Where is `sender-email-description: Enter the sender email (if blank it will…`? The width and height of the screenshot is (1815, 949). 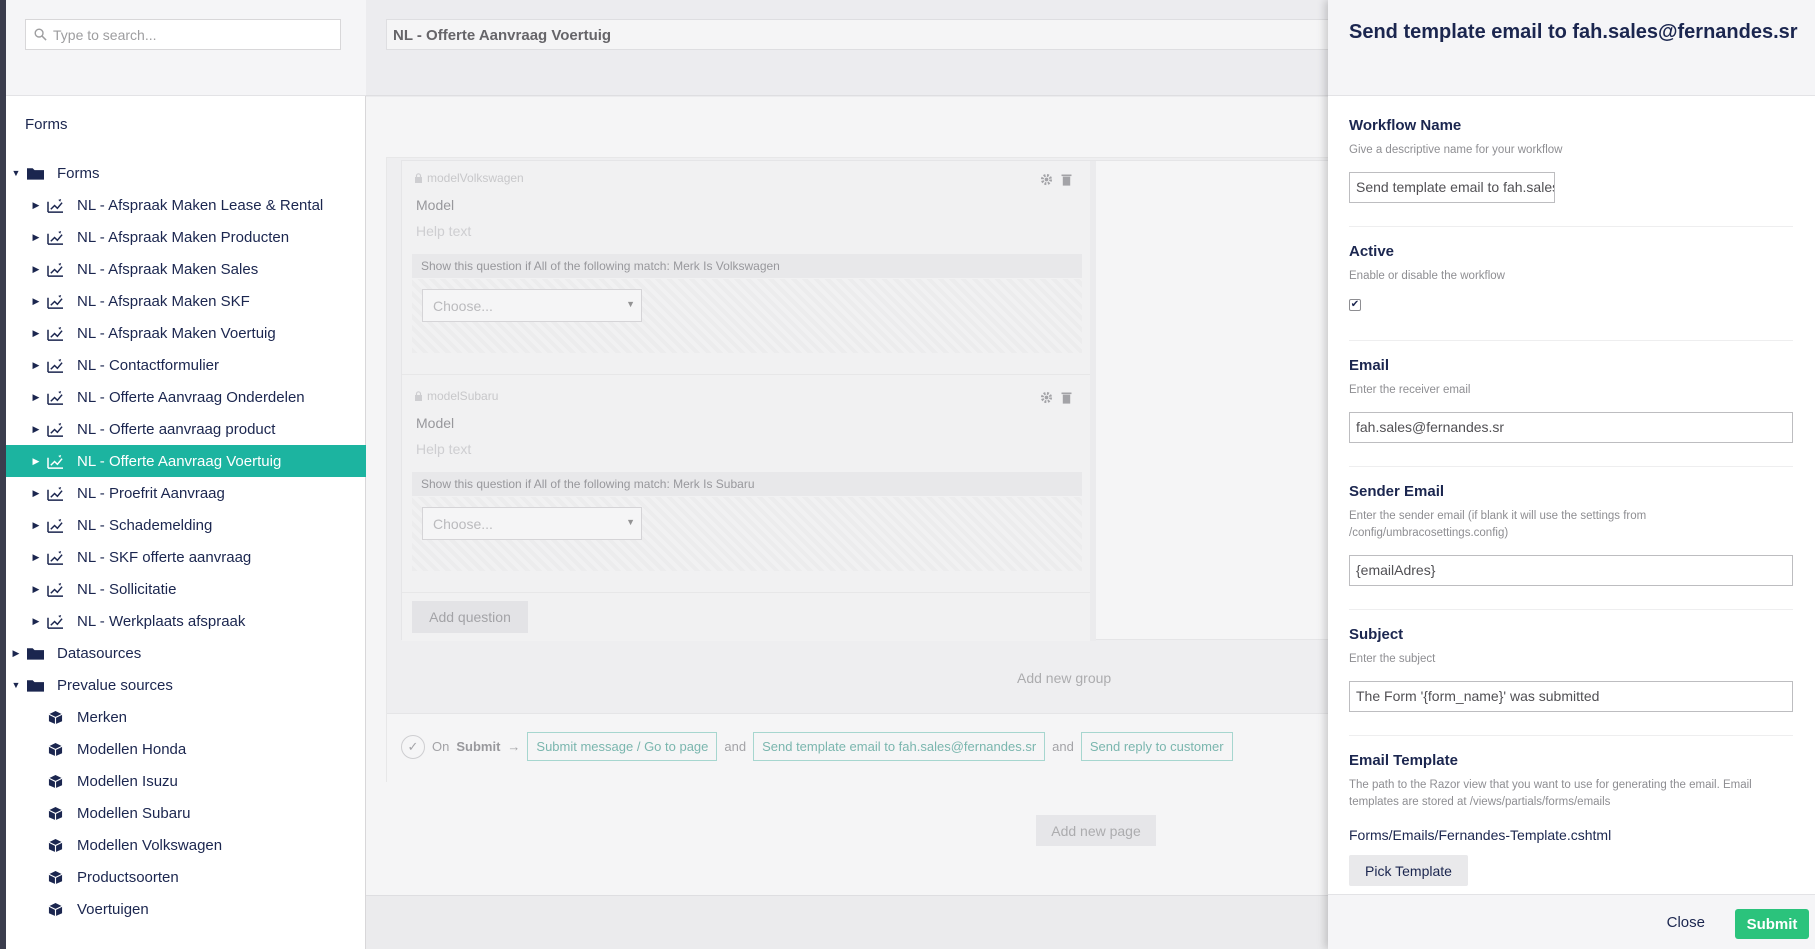 sender-email-description: Enter the sender email (if blank it will… is located at coordinates (1498, 524).